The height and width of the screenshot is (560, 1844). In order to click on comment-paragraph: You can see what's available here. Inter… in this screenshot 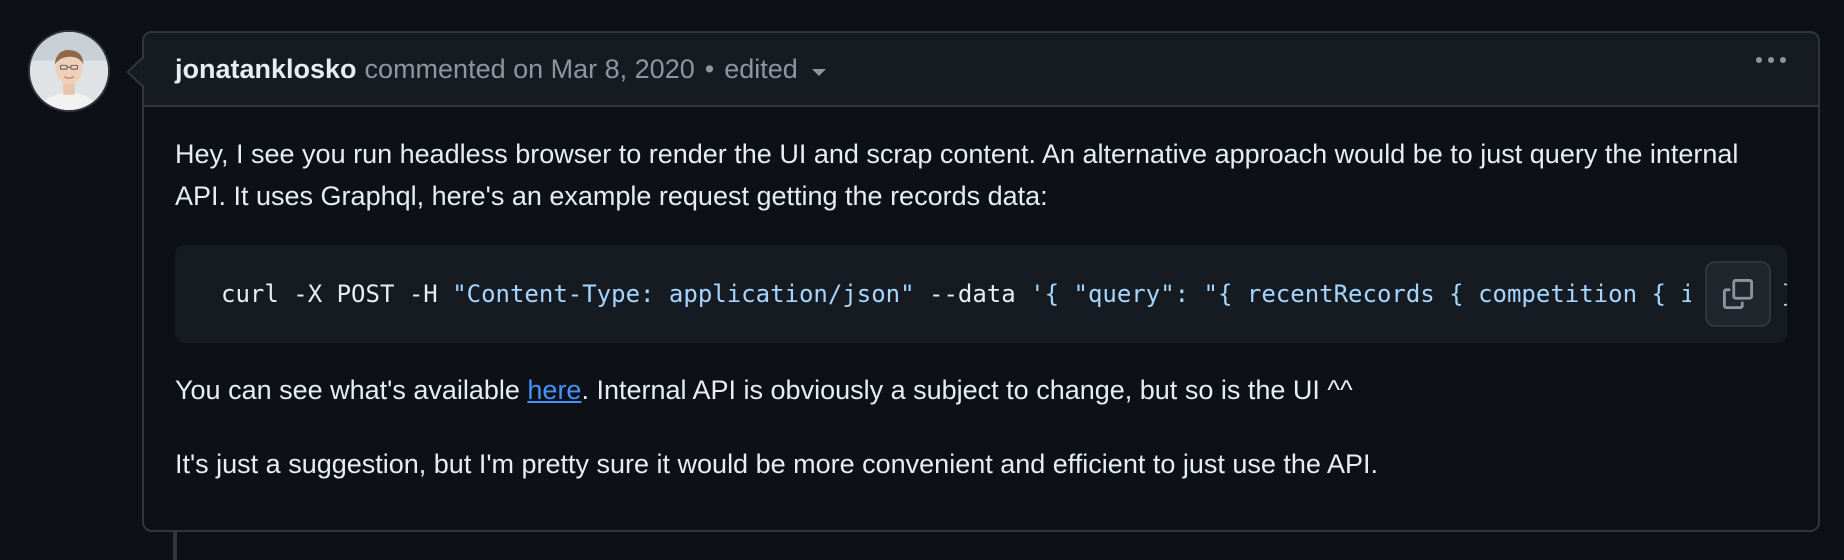, I will do `click(764, 390)`.